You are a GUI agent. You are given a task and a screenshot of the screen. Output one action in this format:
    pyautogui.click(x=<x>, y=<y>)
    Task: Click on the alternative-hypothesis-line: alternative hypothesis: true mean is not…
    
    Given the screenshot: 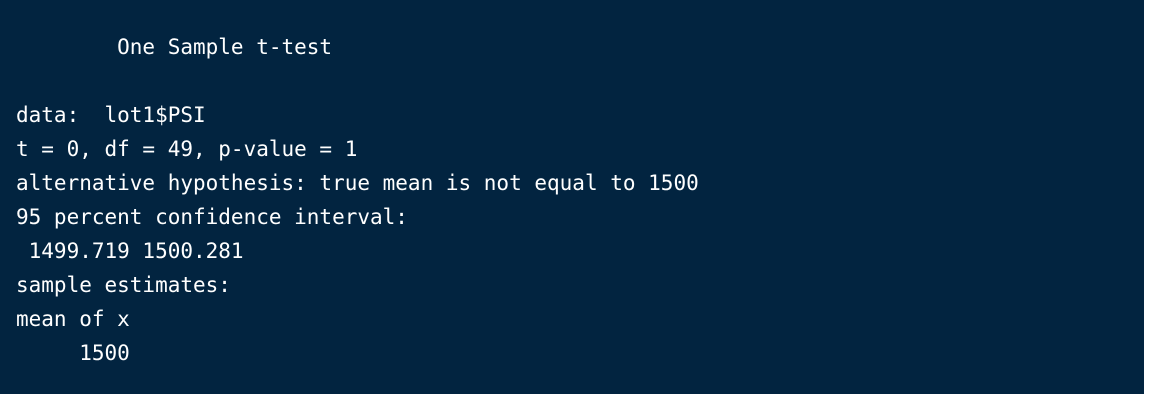 What is the action you would take?
    pyautogui.click(x=357, y=183)
    